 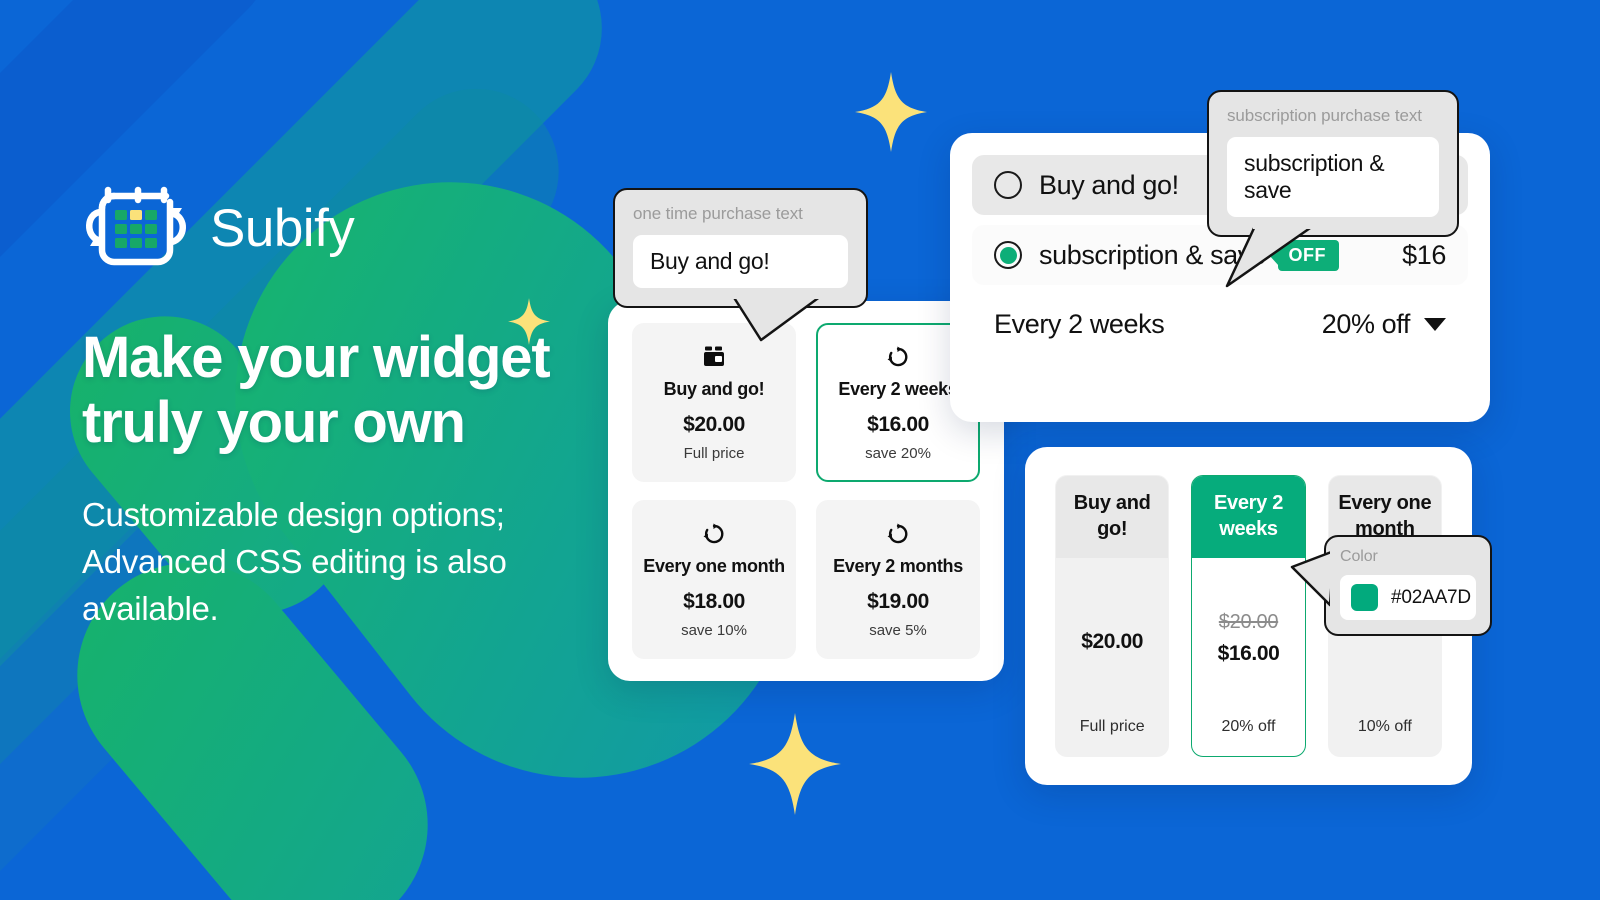 What do you see at coordinates (714, 601) in the screenshot?
I see `plan-price: $18.00` at bounding box center [714, 601].